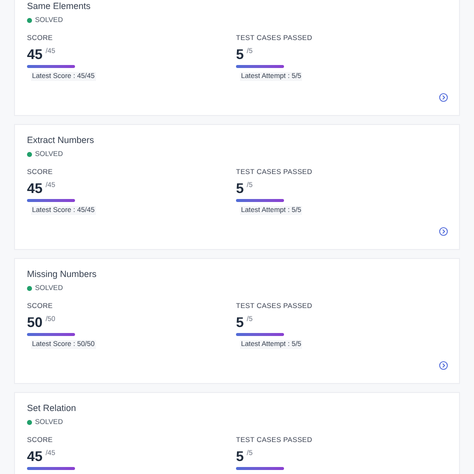 Image resolution: width=474 pixels, height=474 pixels. What do you see at coordinates (52, 408) in the screenshot?
I see `problem-title: Set Relation` at bounding box center [52, 408].